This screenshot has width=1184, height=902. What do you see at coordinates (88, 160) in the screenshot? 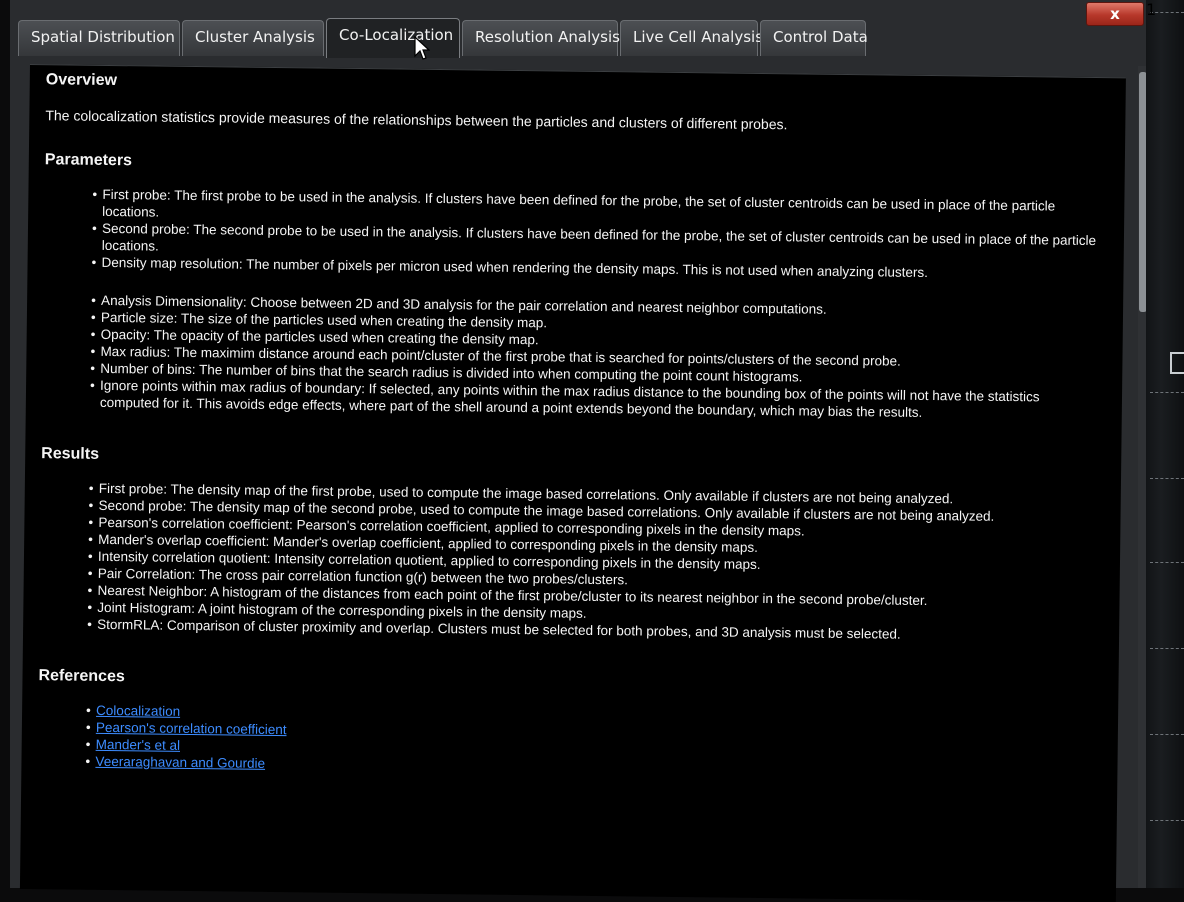
I see `parameters-heading: Parameters` at bounding box center [88, 160].